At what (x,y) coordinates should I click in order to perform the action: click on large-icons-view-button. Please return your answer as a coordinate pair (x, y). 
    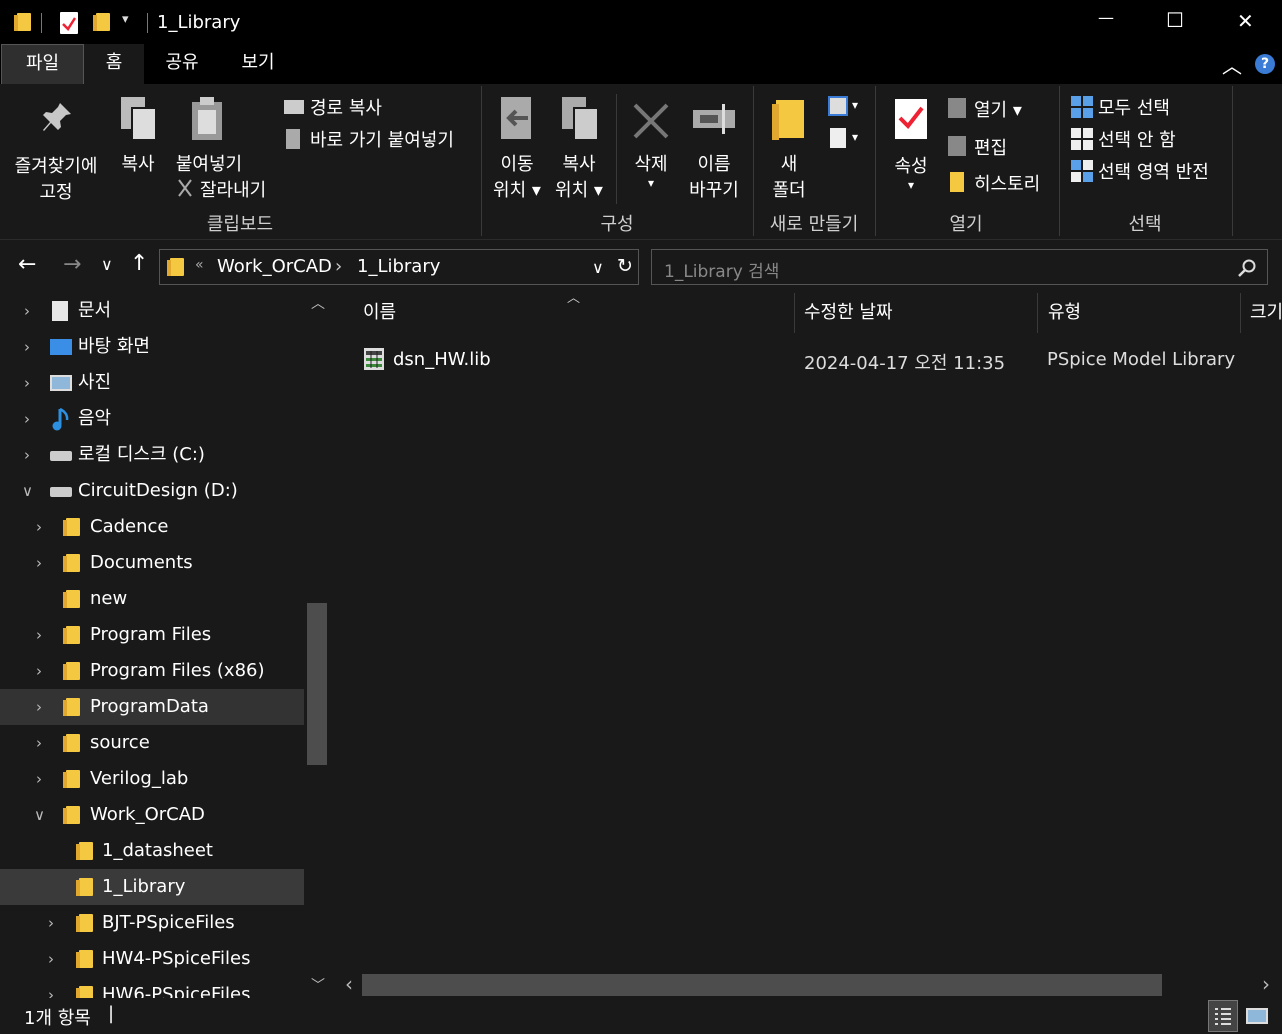
    Looking at the image, I should click on (1258, 1016).